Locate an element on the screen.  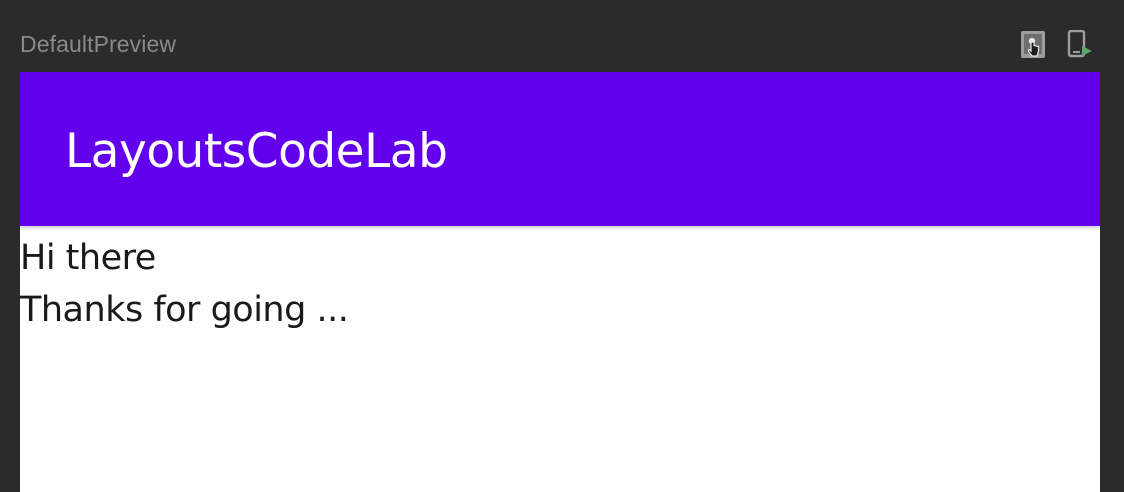
app-bar-title: LayoutsCodeLab is located at coordinates (256, 151).